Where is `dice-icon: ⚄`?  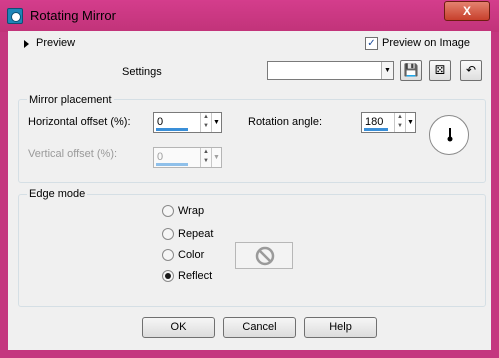
dice-icon: ⚄ is located at coordinates (440, 70).